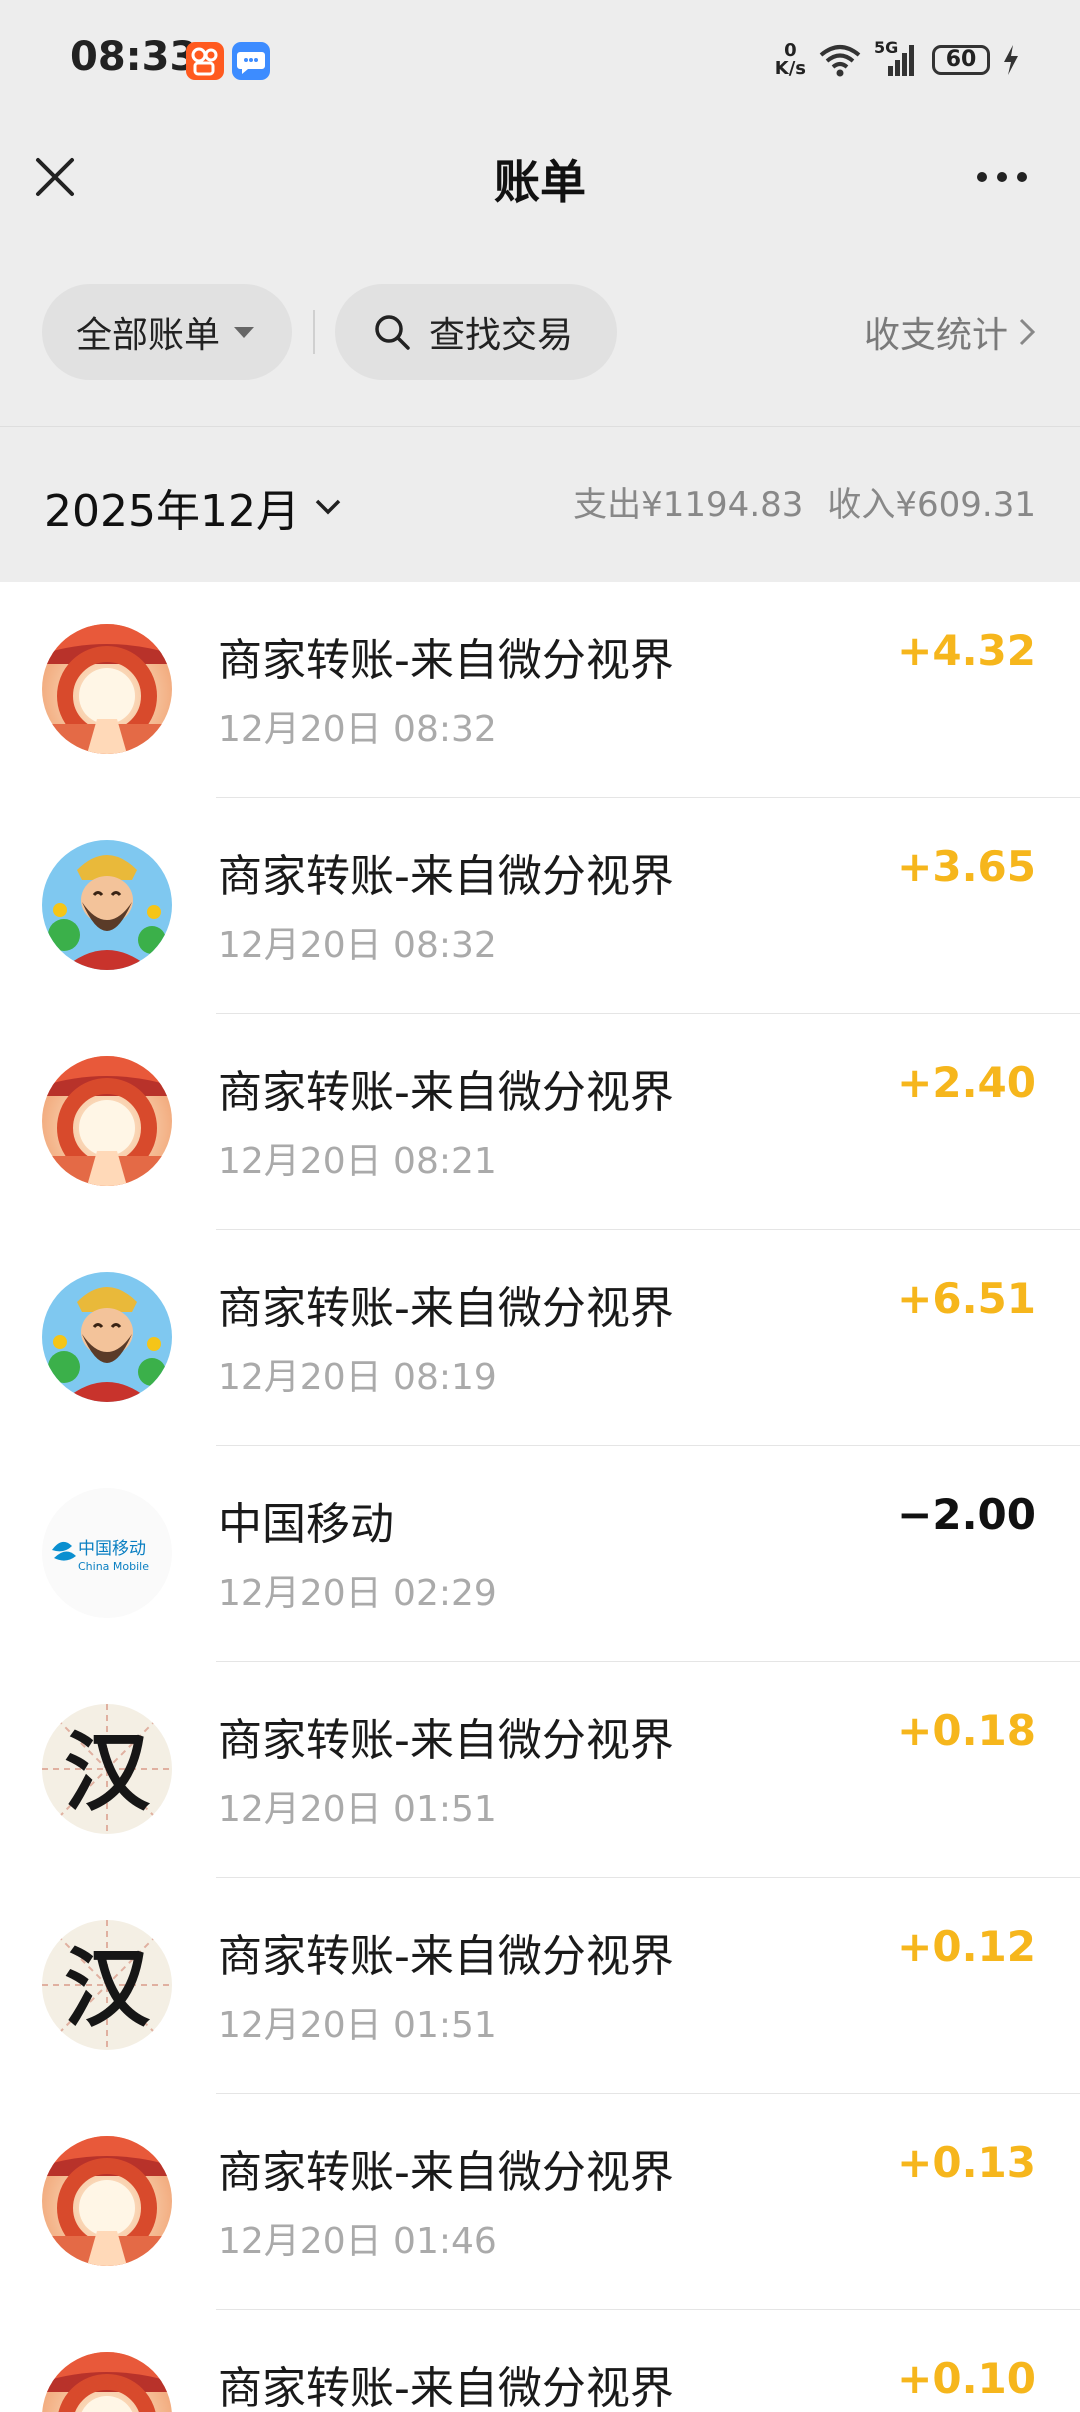 Image resolution: width=1080 pixels, height=2412 pixels. Describe the element at coordinates (244, 332) in the screenshot. I see `caret-down-icon` at that location.